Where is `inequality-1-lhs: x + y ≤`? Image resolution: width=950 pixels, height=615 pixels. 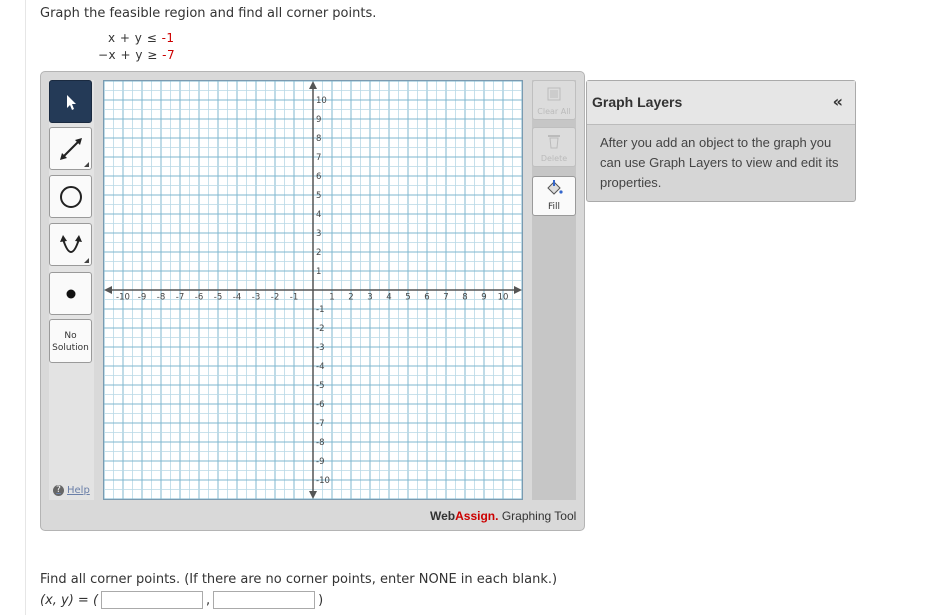 inequality-1-lhs: x + y ≤ is located at coordinates (135, 38).